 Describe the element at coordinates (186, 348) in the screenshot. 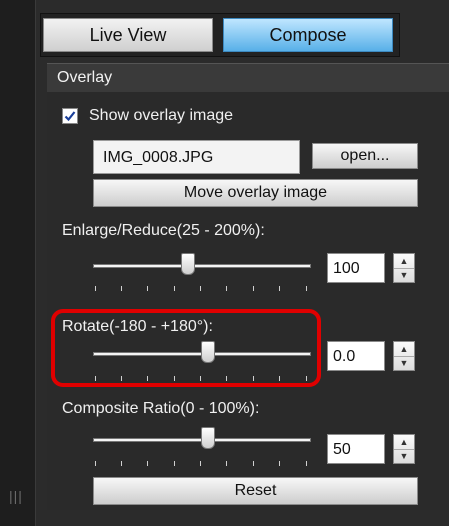

I see `rotate-highlight-frame` at that location.